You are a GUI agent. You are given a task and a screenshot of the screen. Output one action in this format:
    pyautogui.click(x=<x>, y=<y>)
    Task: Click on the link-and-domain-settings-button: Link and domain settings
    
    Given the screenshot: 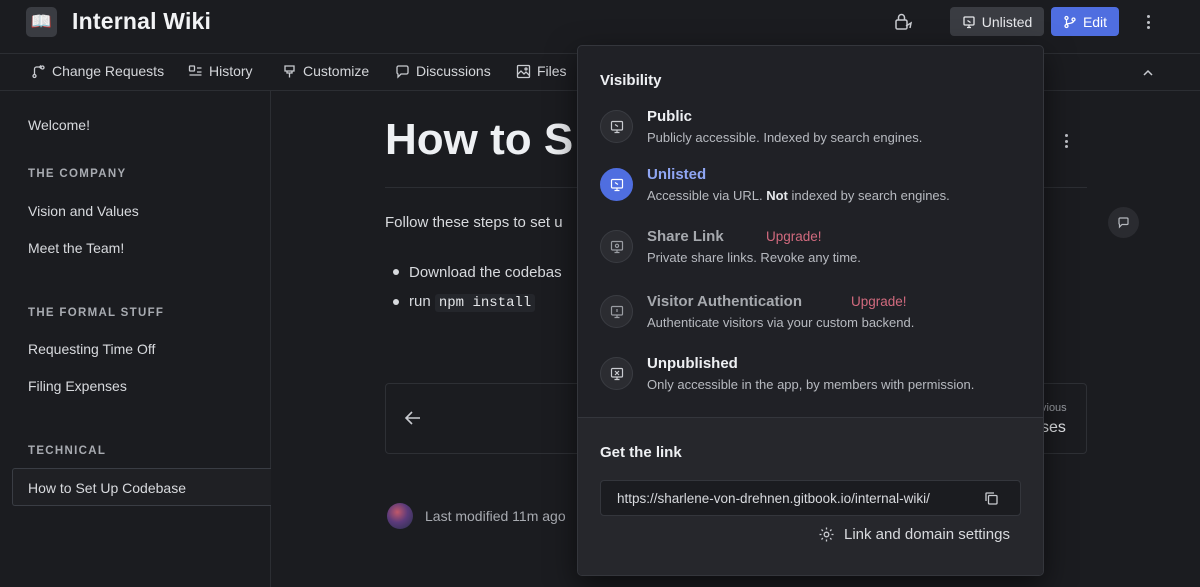 What is the action you would take?
    pyautogui.click(x=914, y=534)
    